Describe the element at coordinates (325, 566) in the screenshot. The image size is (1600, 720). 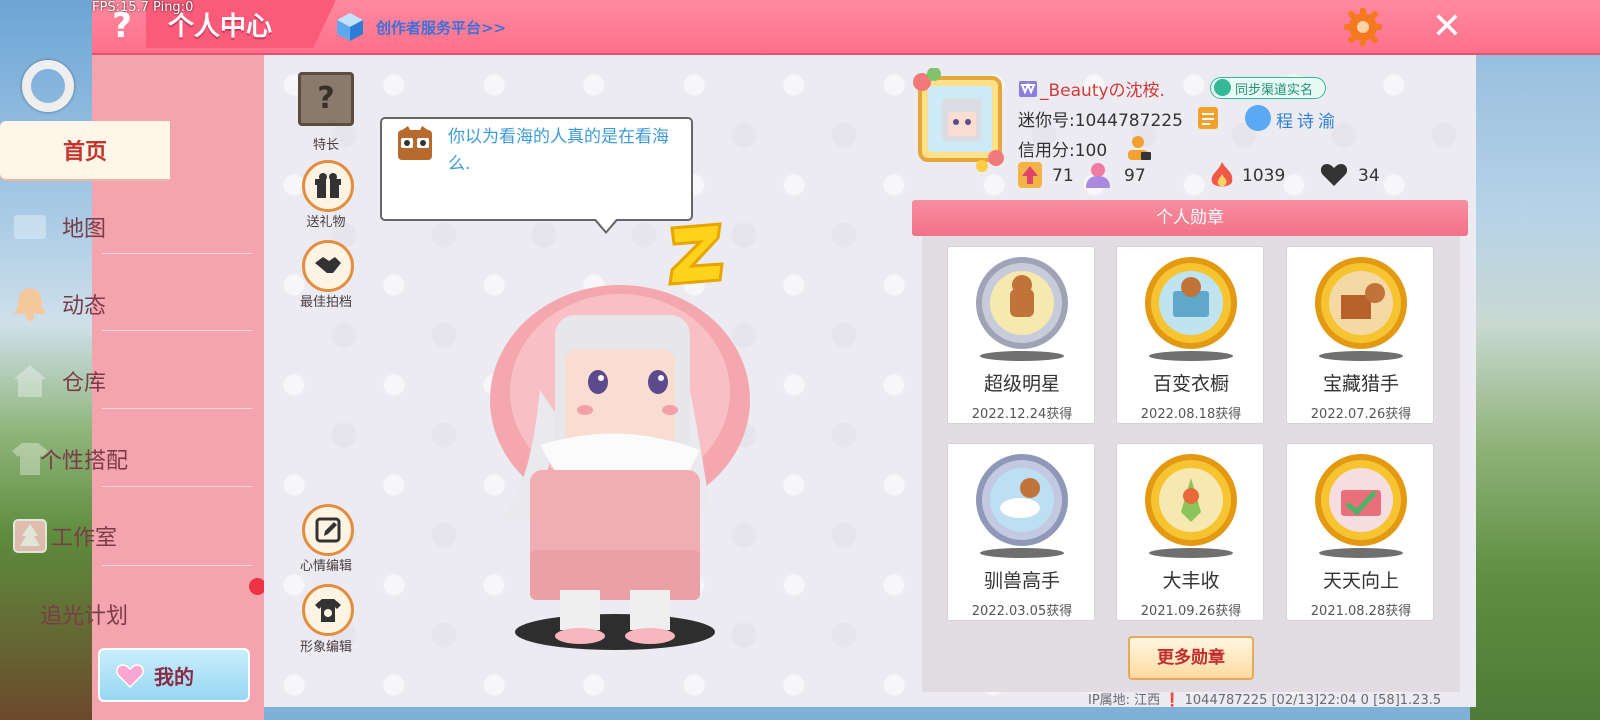
I see `mood-edit-label: 心情编辑` at that location.